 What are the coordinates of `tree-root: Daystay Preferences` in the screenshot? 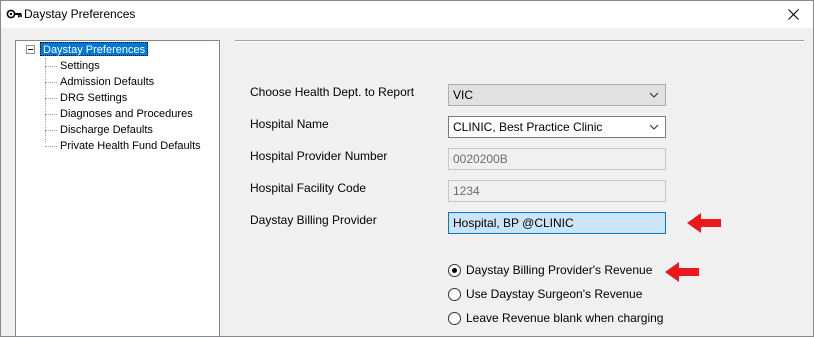 It's located at (116, 49).